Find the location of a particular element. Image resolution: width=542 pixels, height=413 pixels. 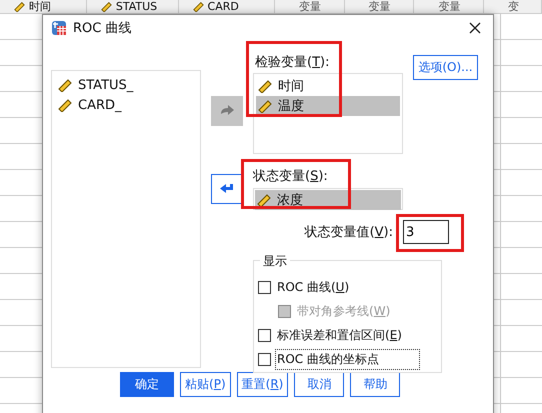

highlight-frame is located at coordinates (430, 233).